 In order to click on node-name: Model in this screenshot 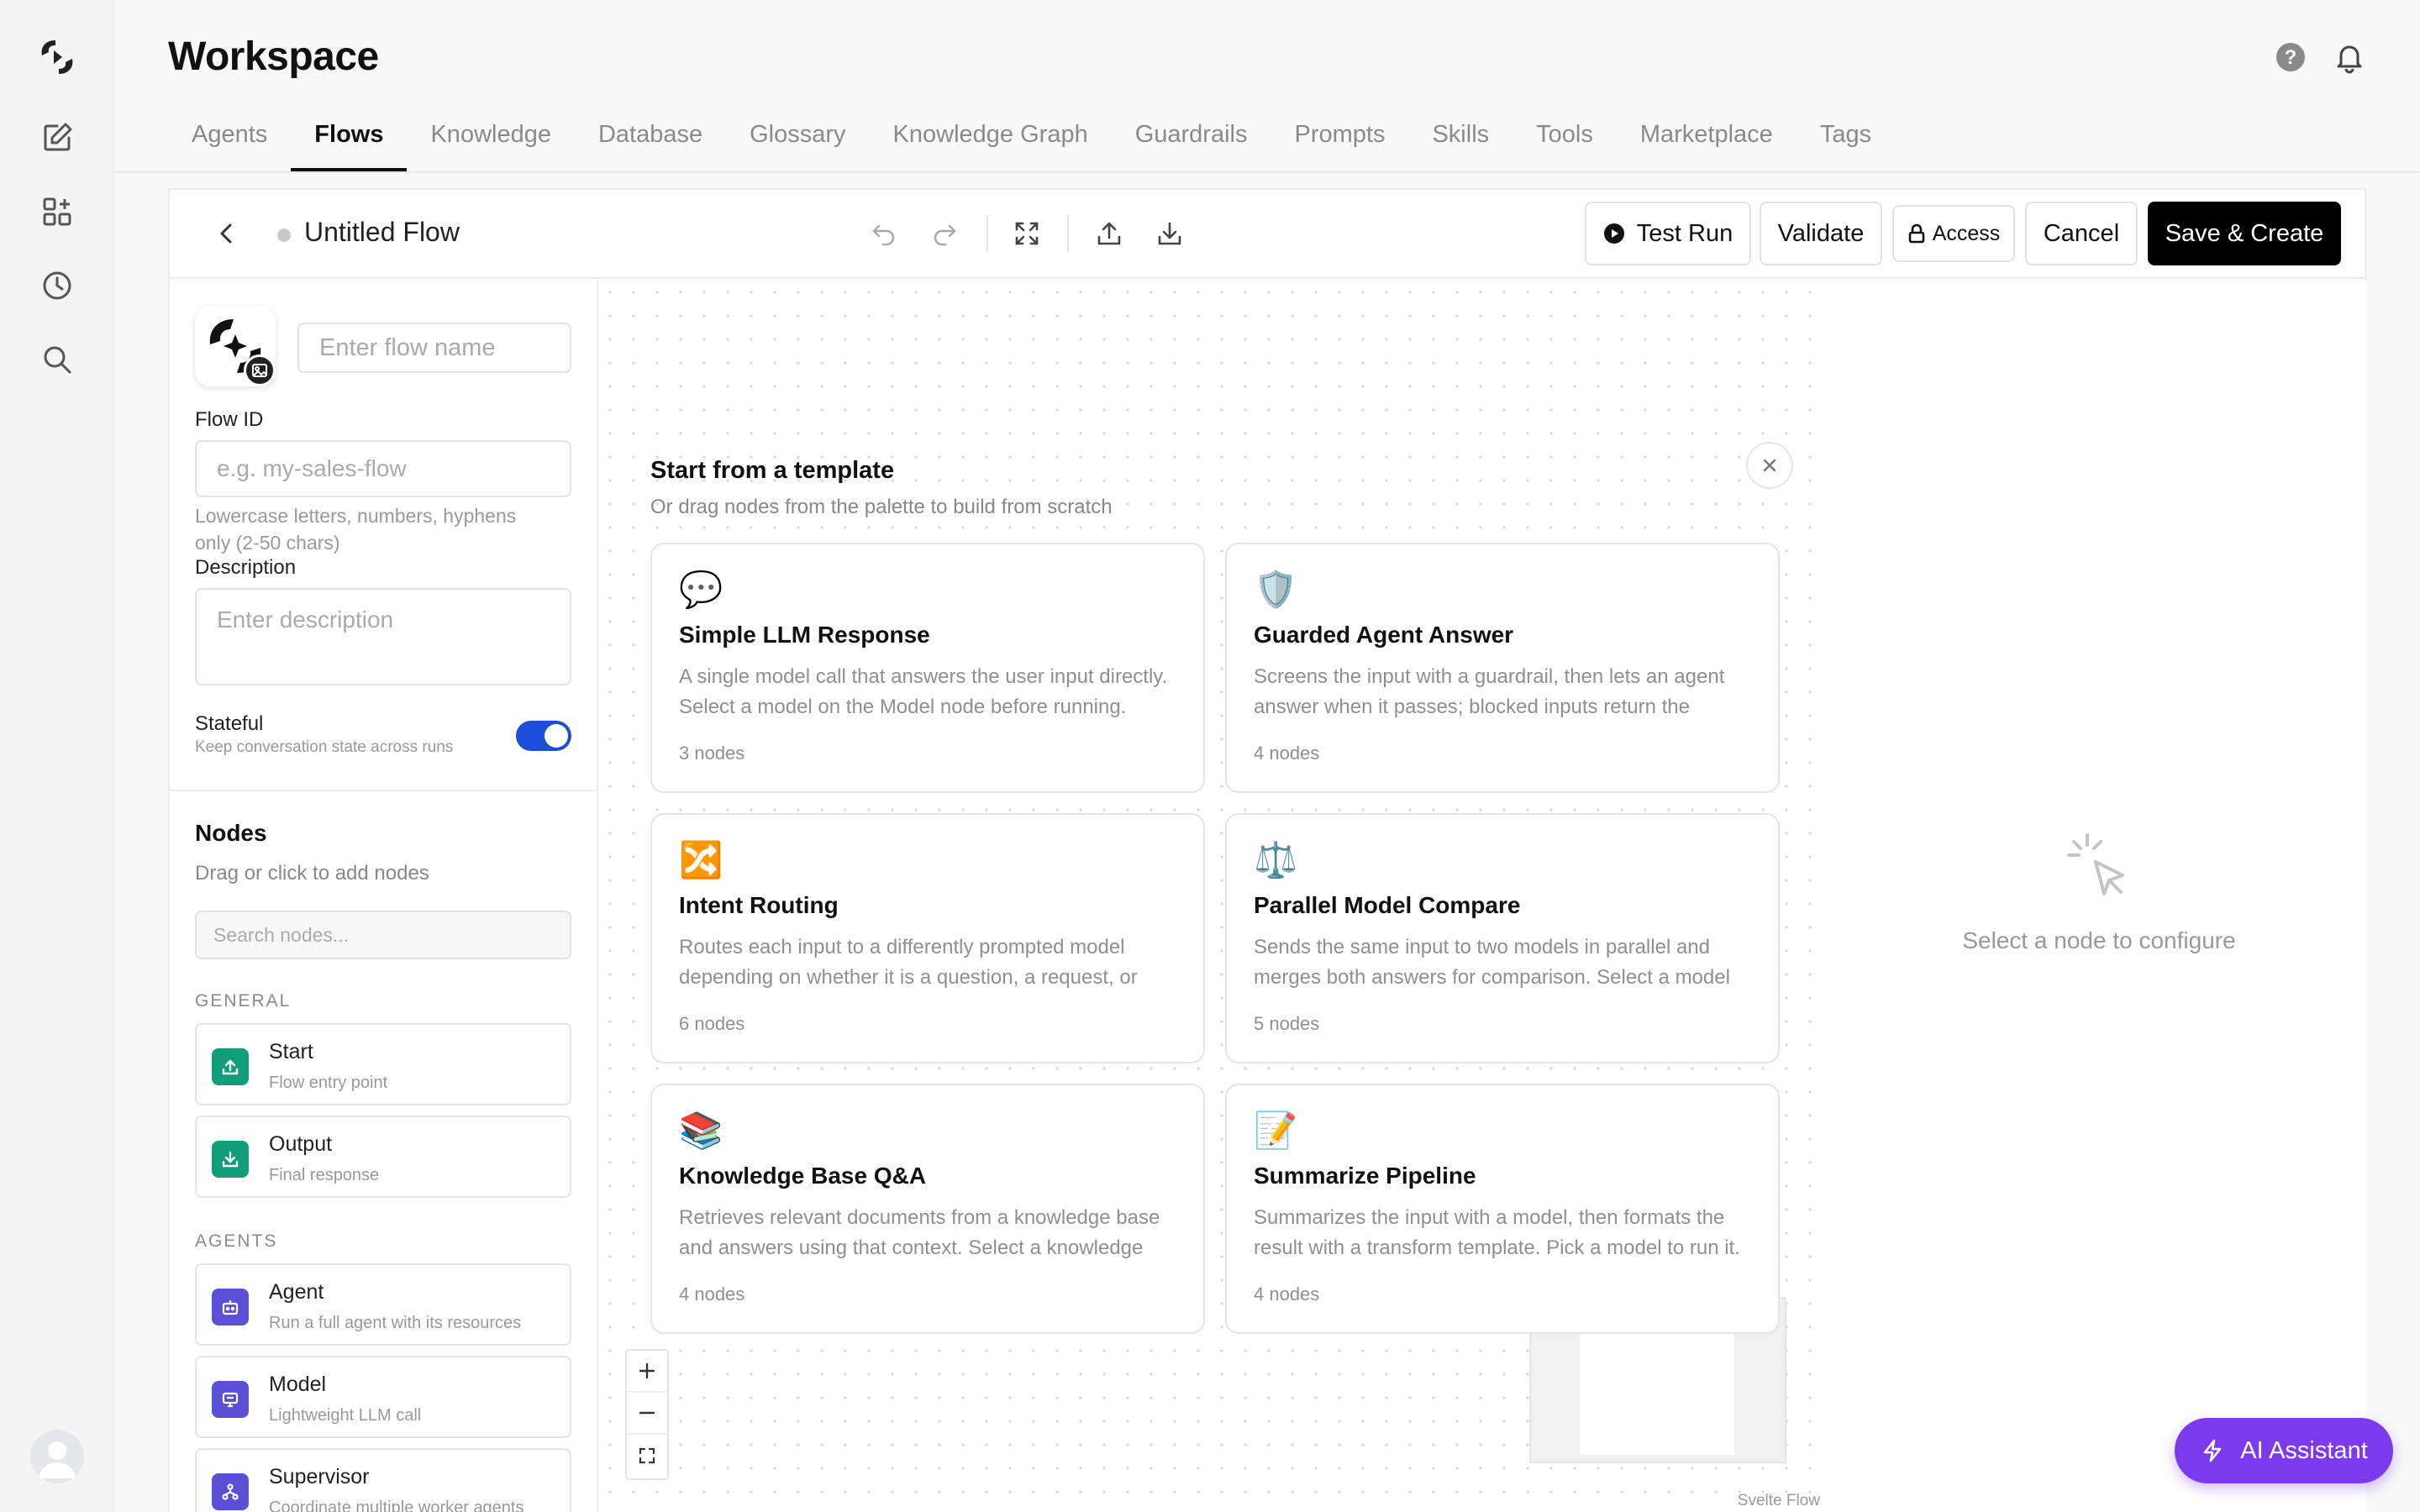, I will do `click(298, 1384)`.